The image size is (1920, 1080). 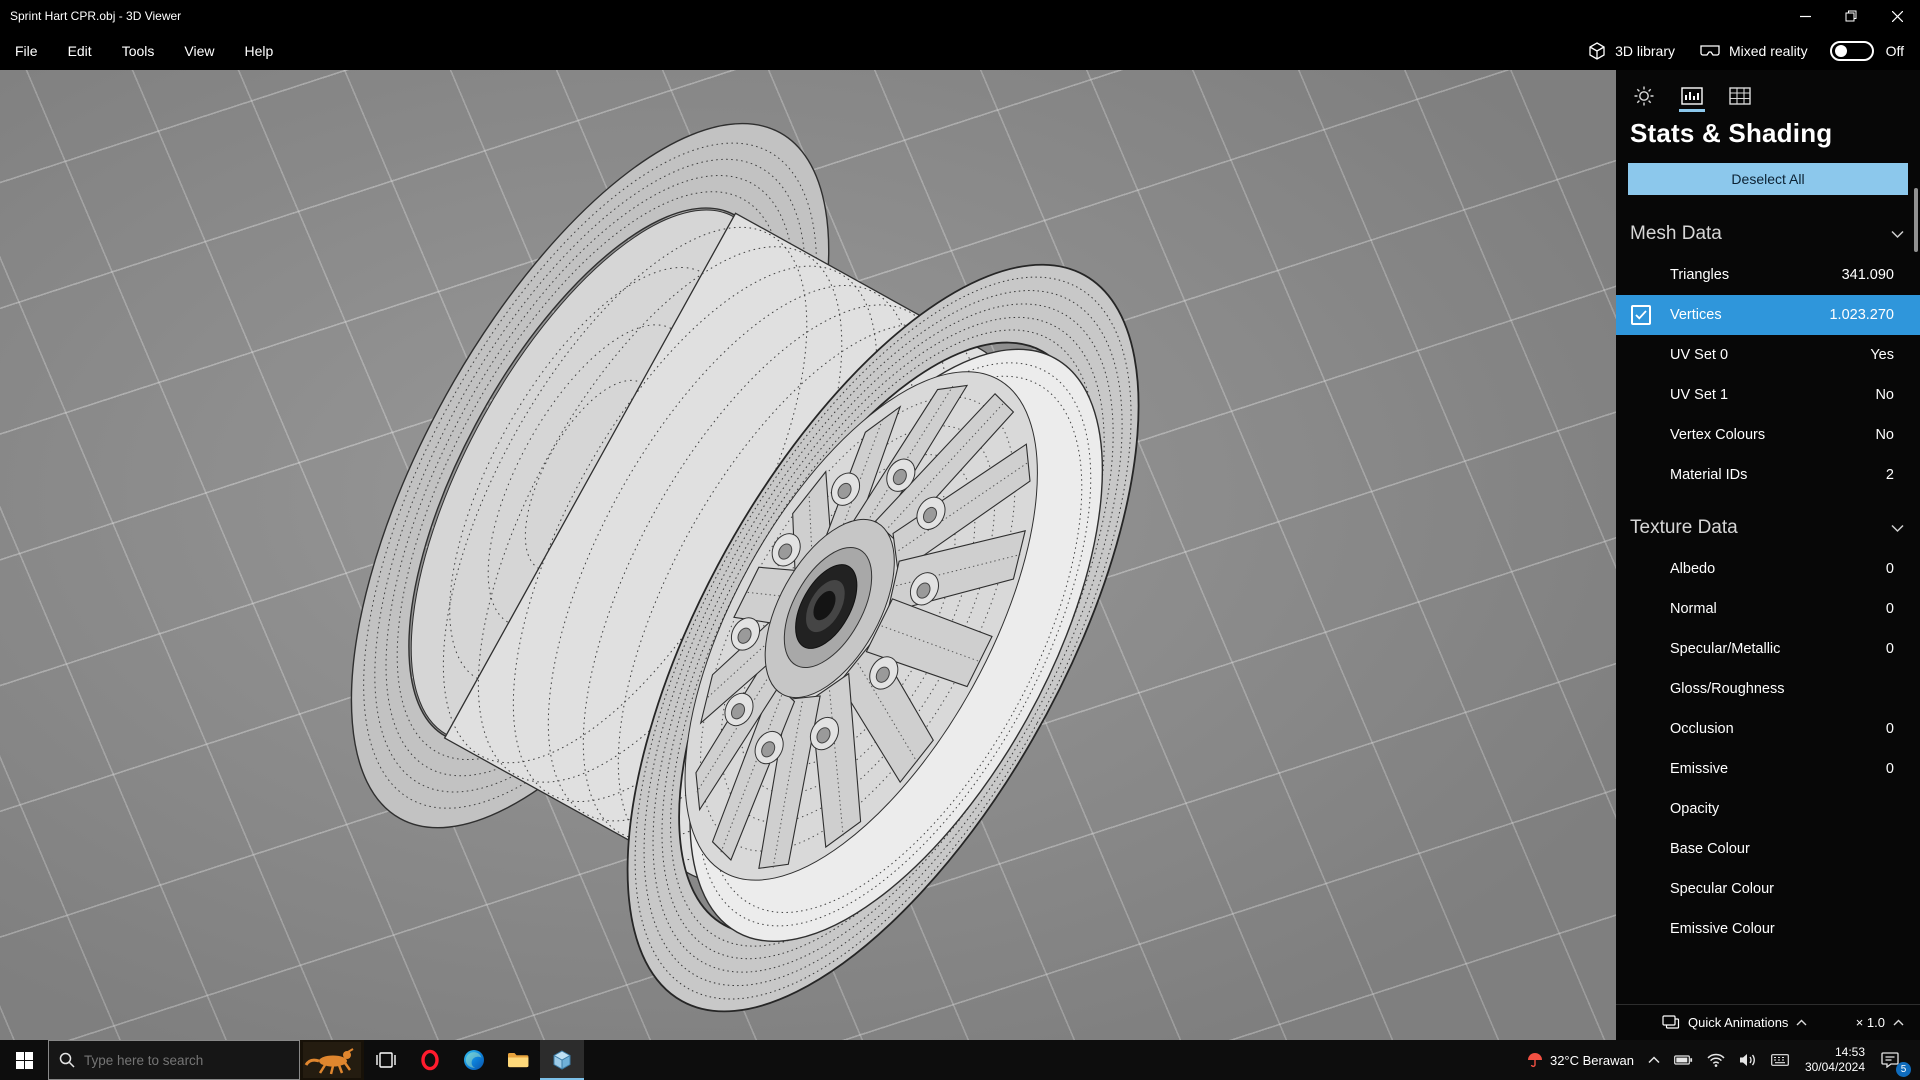 What do you see at coordinates (1722, 889) in the screenshot?
I see `stat-label: Specular Colour` at bounding box center [1722, 889].